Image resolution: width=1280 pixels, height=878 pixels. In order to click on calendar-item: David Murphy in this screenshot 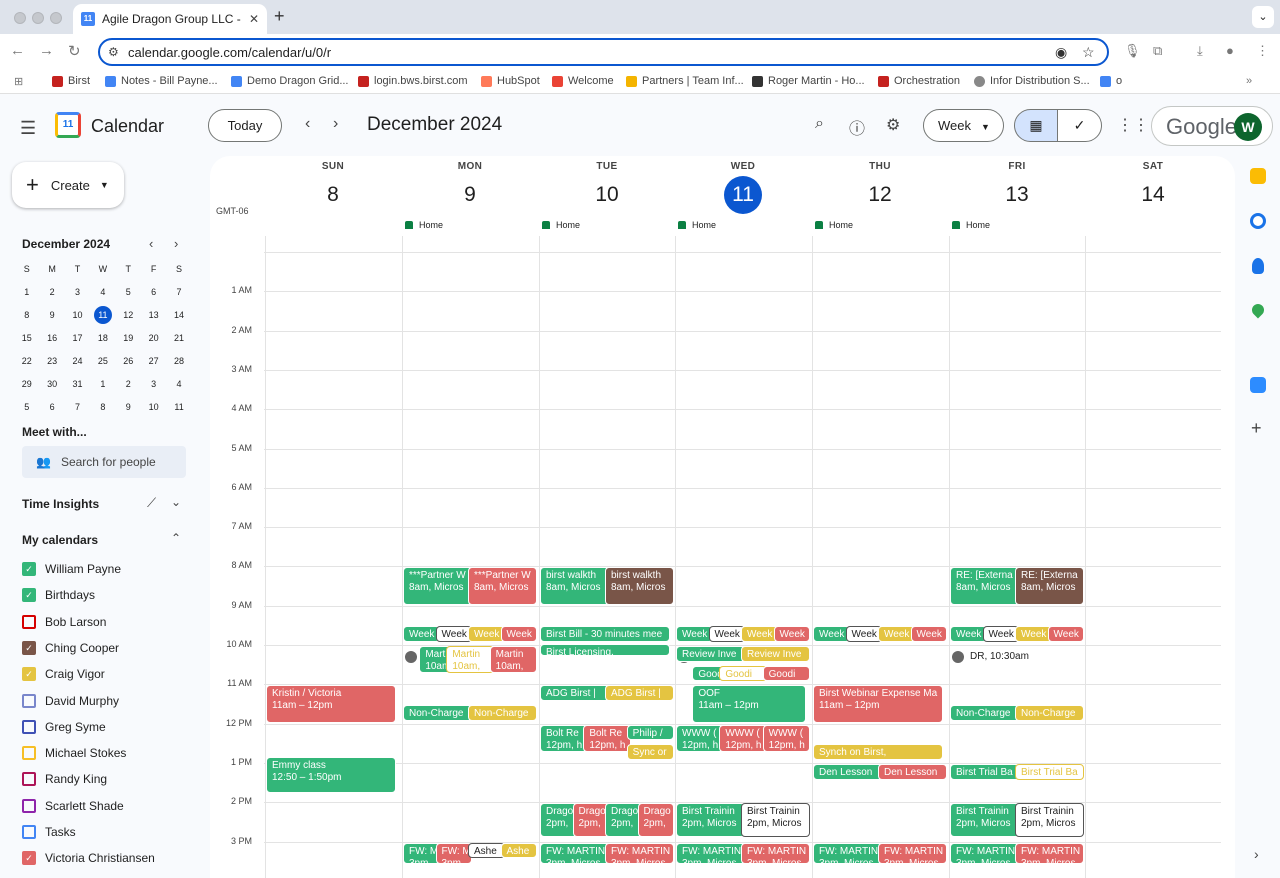, I will do `click(70, 701)`.